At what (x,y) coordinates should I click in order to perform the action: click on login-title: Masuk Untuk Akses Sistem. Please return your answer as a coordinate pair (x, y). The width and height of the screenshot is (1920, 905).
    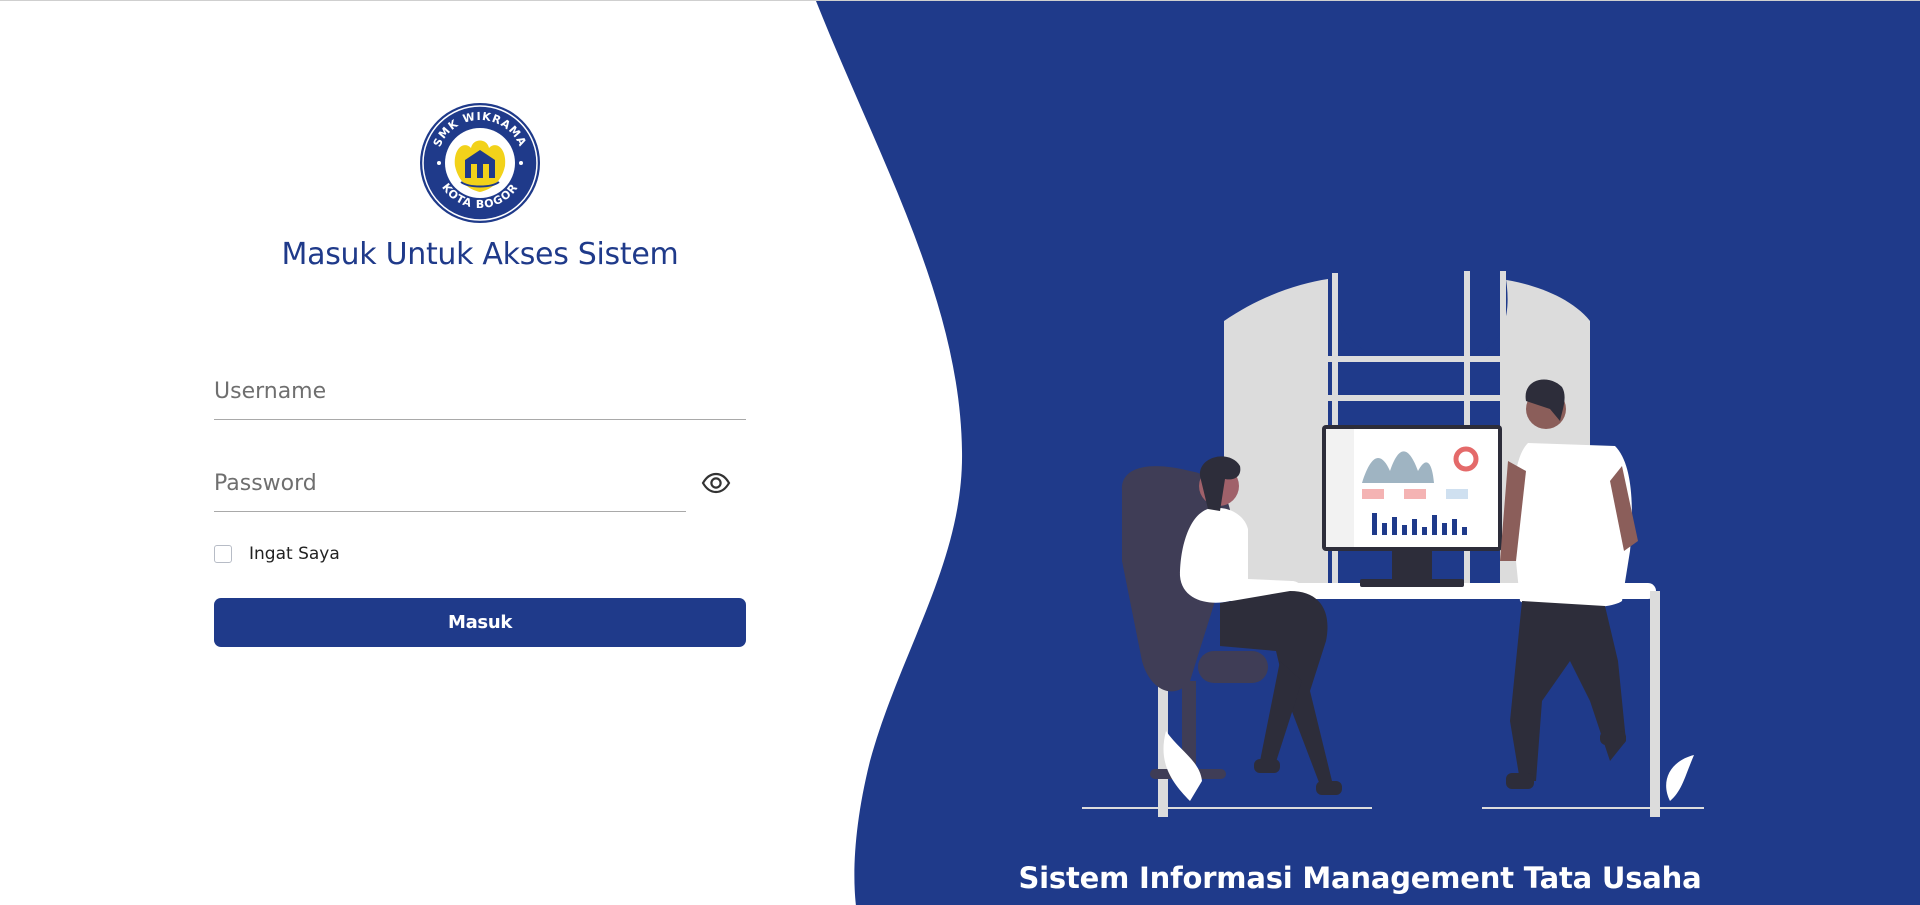
    Looking at the image, I should click on (480, 254).